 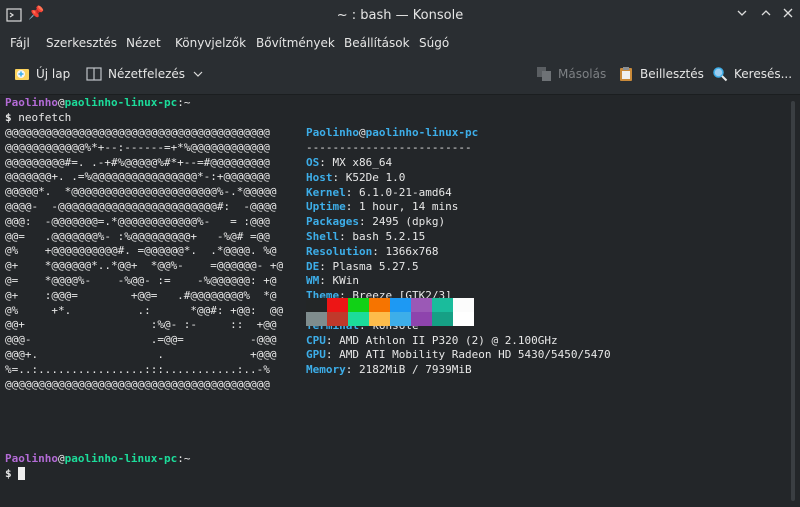 I want to click on info-label: Packages, so click(x=332, y=222).